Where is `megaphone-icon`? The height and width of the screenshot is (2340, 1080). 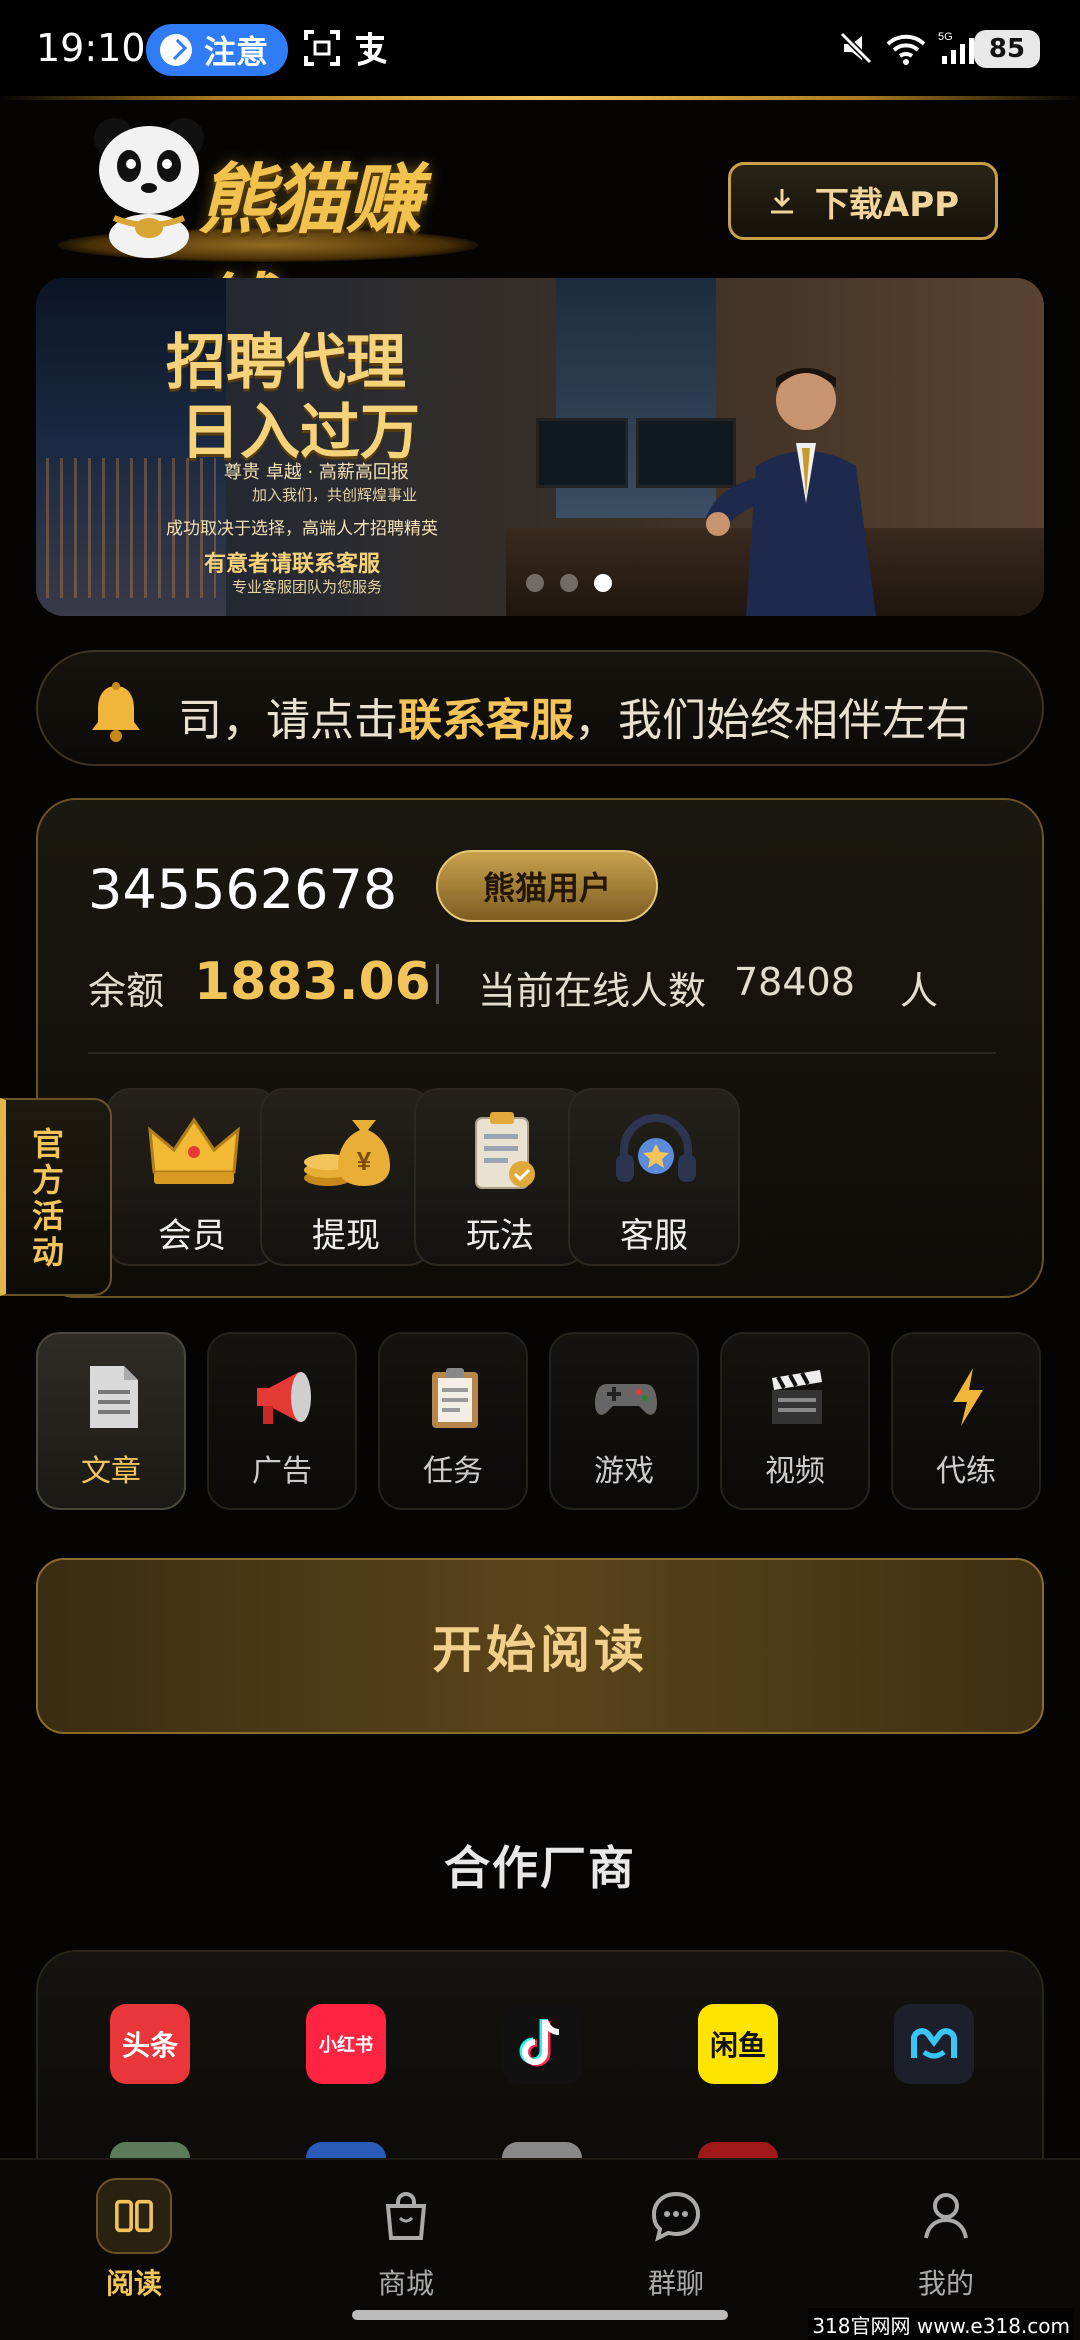 megaphone-icon is located at coordinates (284, 1398).